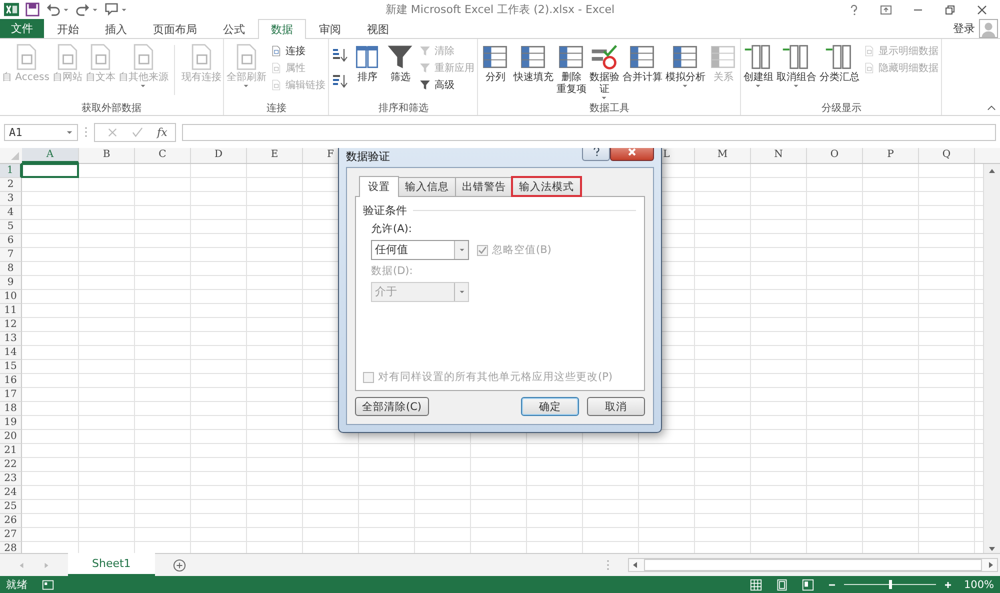 Image resolution: width=1000 pixels, height=593 pixels. Describe the element at coordinates (500, 9) in the screenshot. I see `window-title: 新建 Microsoft Excel 工作表 (2).xlsx - Excel` at that location.